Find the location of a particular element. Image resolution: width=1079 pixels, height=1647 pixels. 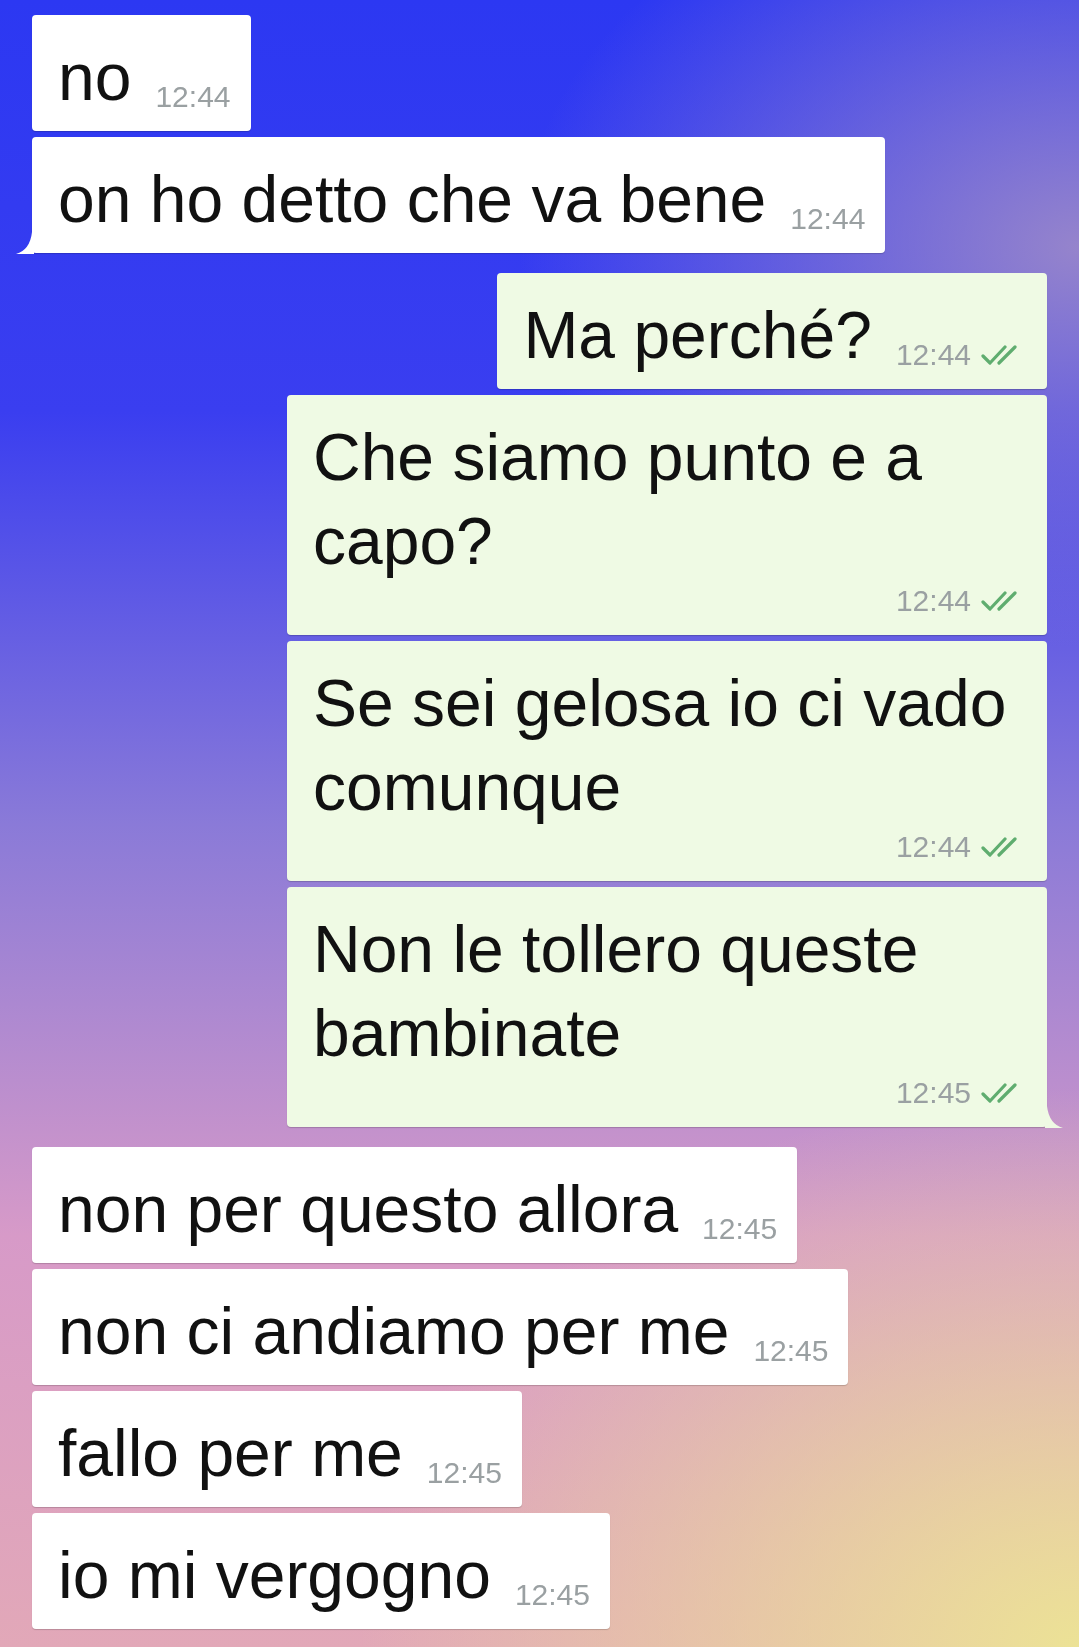

message-text: io mi vergogno is located at coordinates (274, 1575).